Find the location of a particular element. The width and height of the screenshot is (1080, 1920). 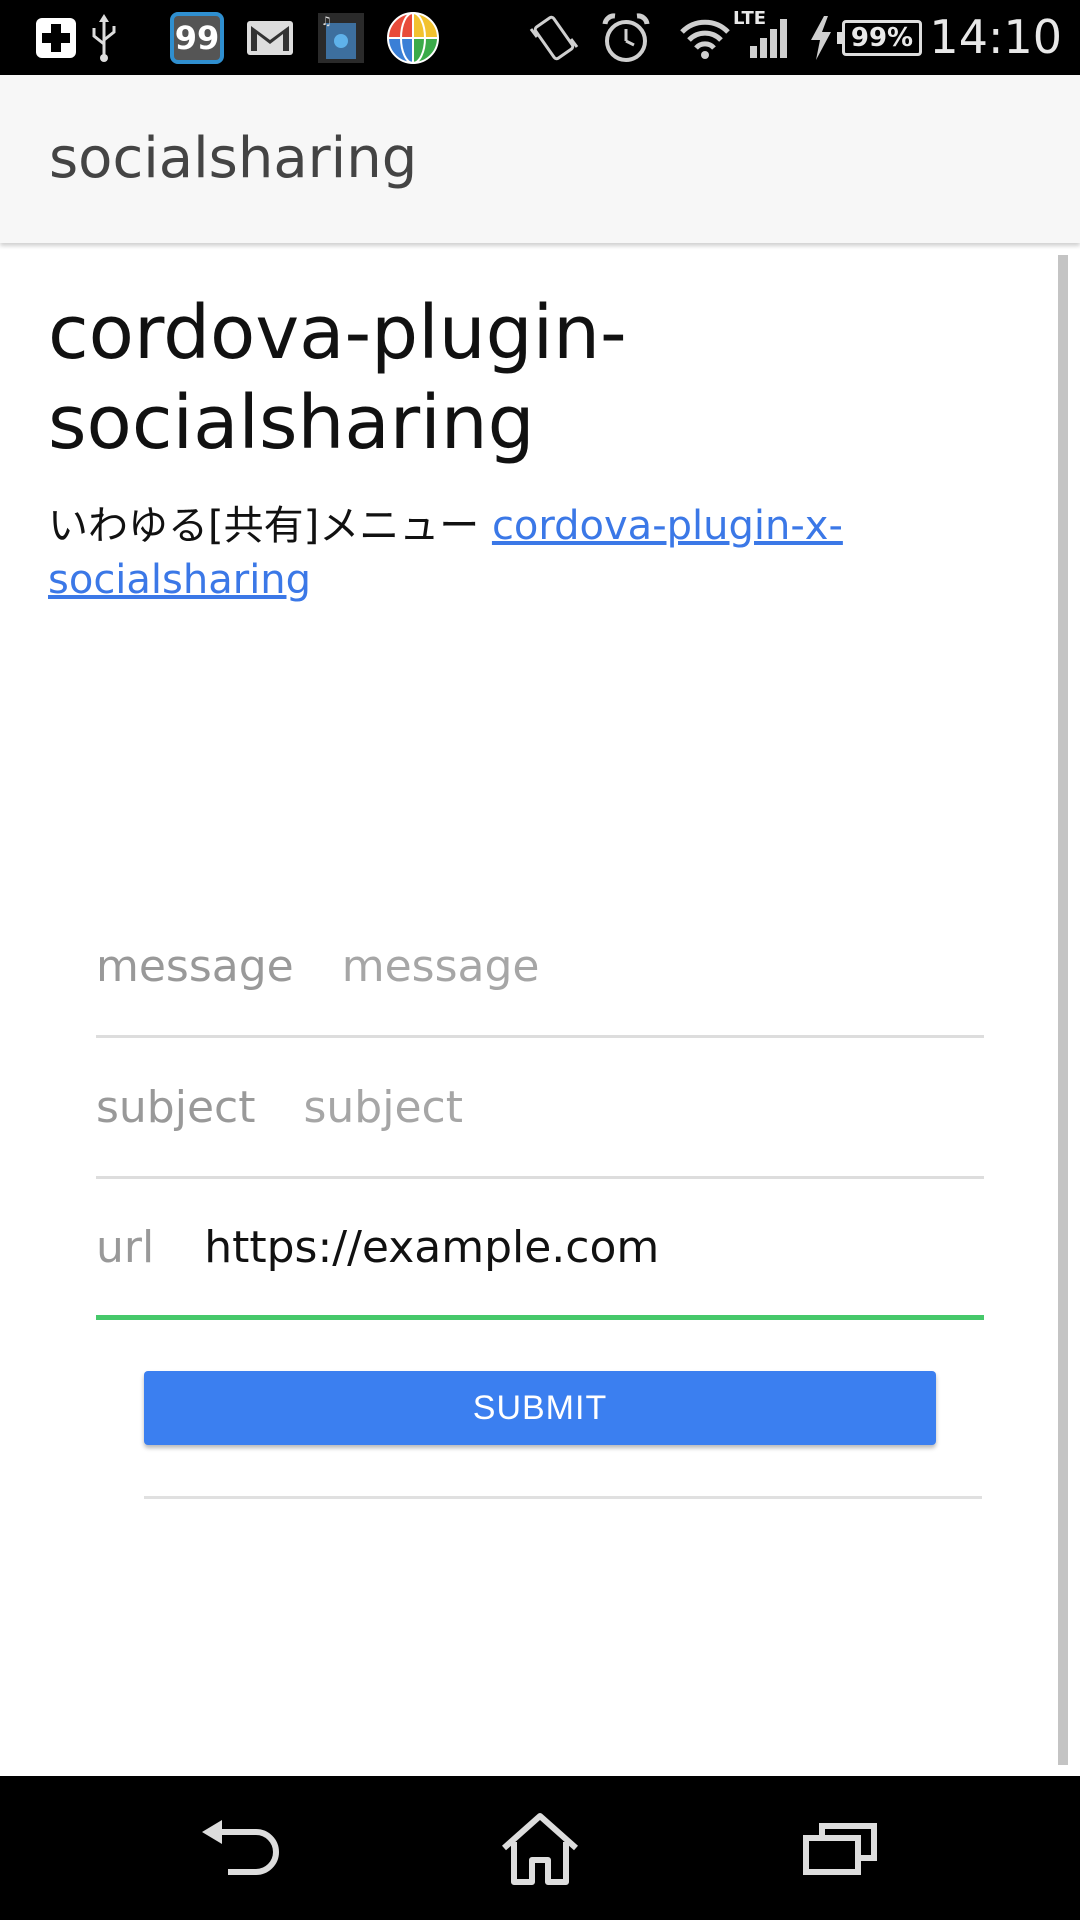

action-bar: socialsharing is located at coordinates (540, 159).